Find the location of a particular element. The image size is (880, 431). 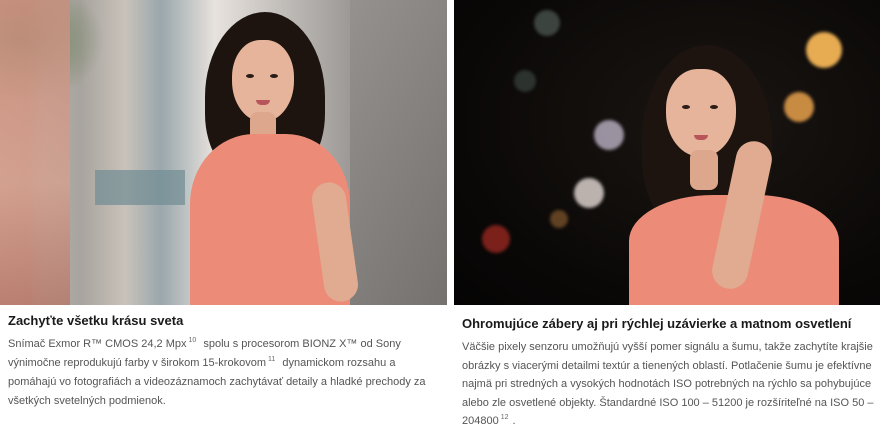

description-text: . is located at coordinates (514, 421).